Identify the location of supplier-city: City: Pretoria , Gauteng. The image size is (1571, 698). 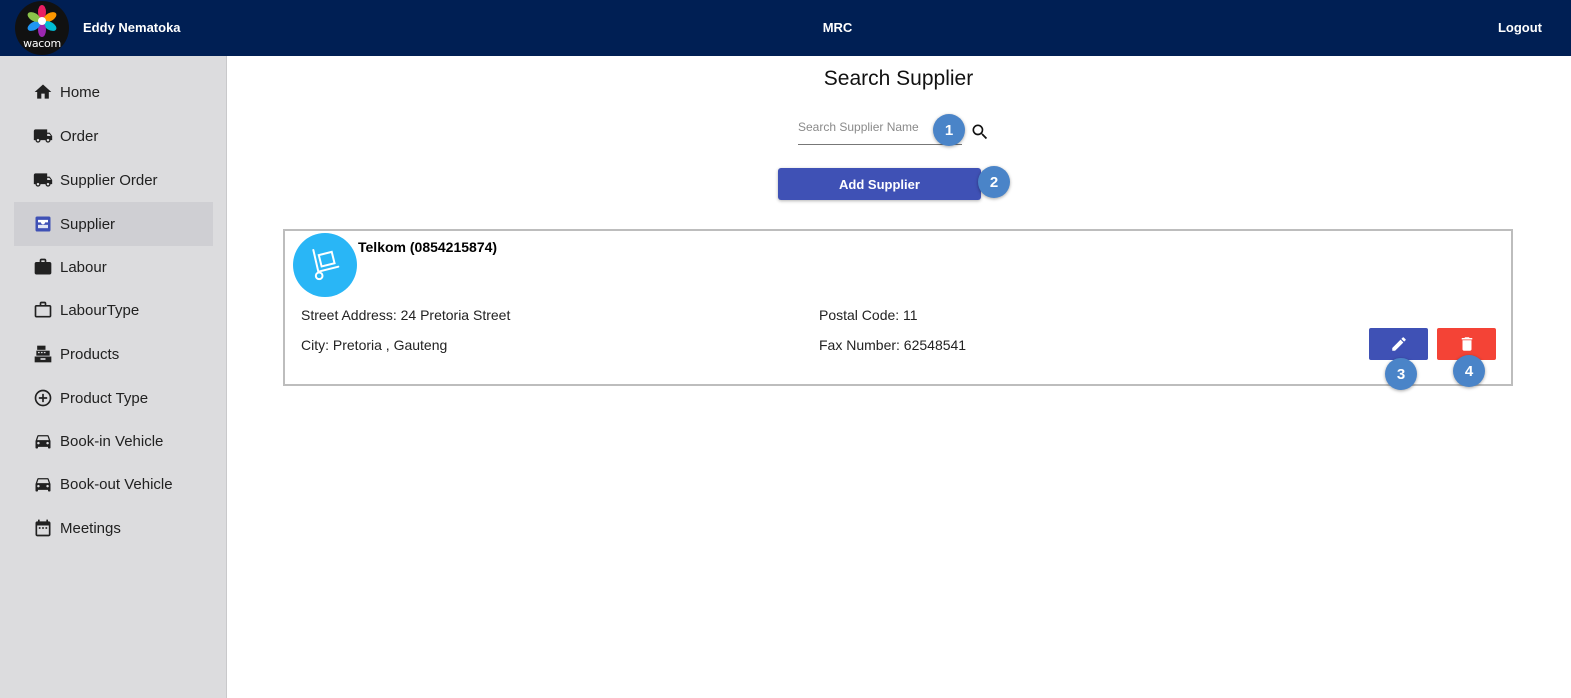
(374, 345).